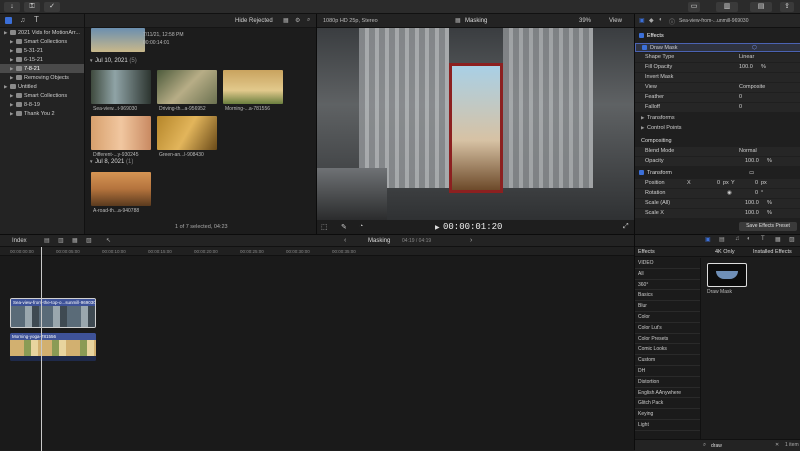  Describe the element at coordinates (471, 240) in the screenshot. I see `forward-icon: ›` at that location.